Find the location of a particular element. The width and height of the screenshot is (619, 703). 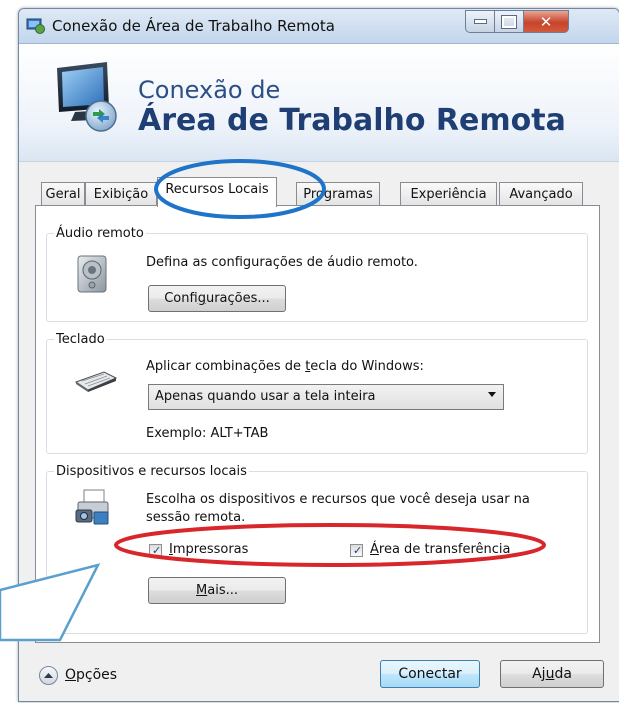

group-audio-remoto: Áudio remoto is located at coordinates (317, 274).